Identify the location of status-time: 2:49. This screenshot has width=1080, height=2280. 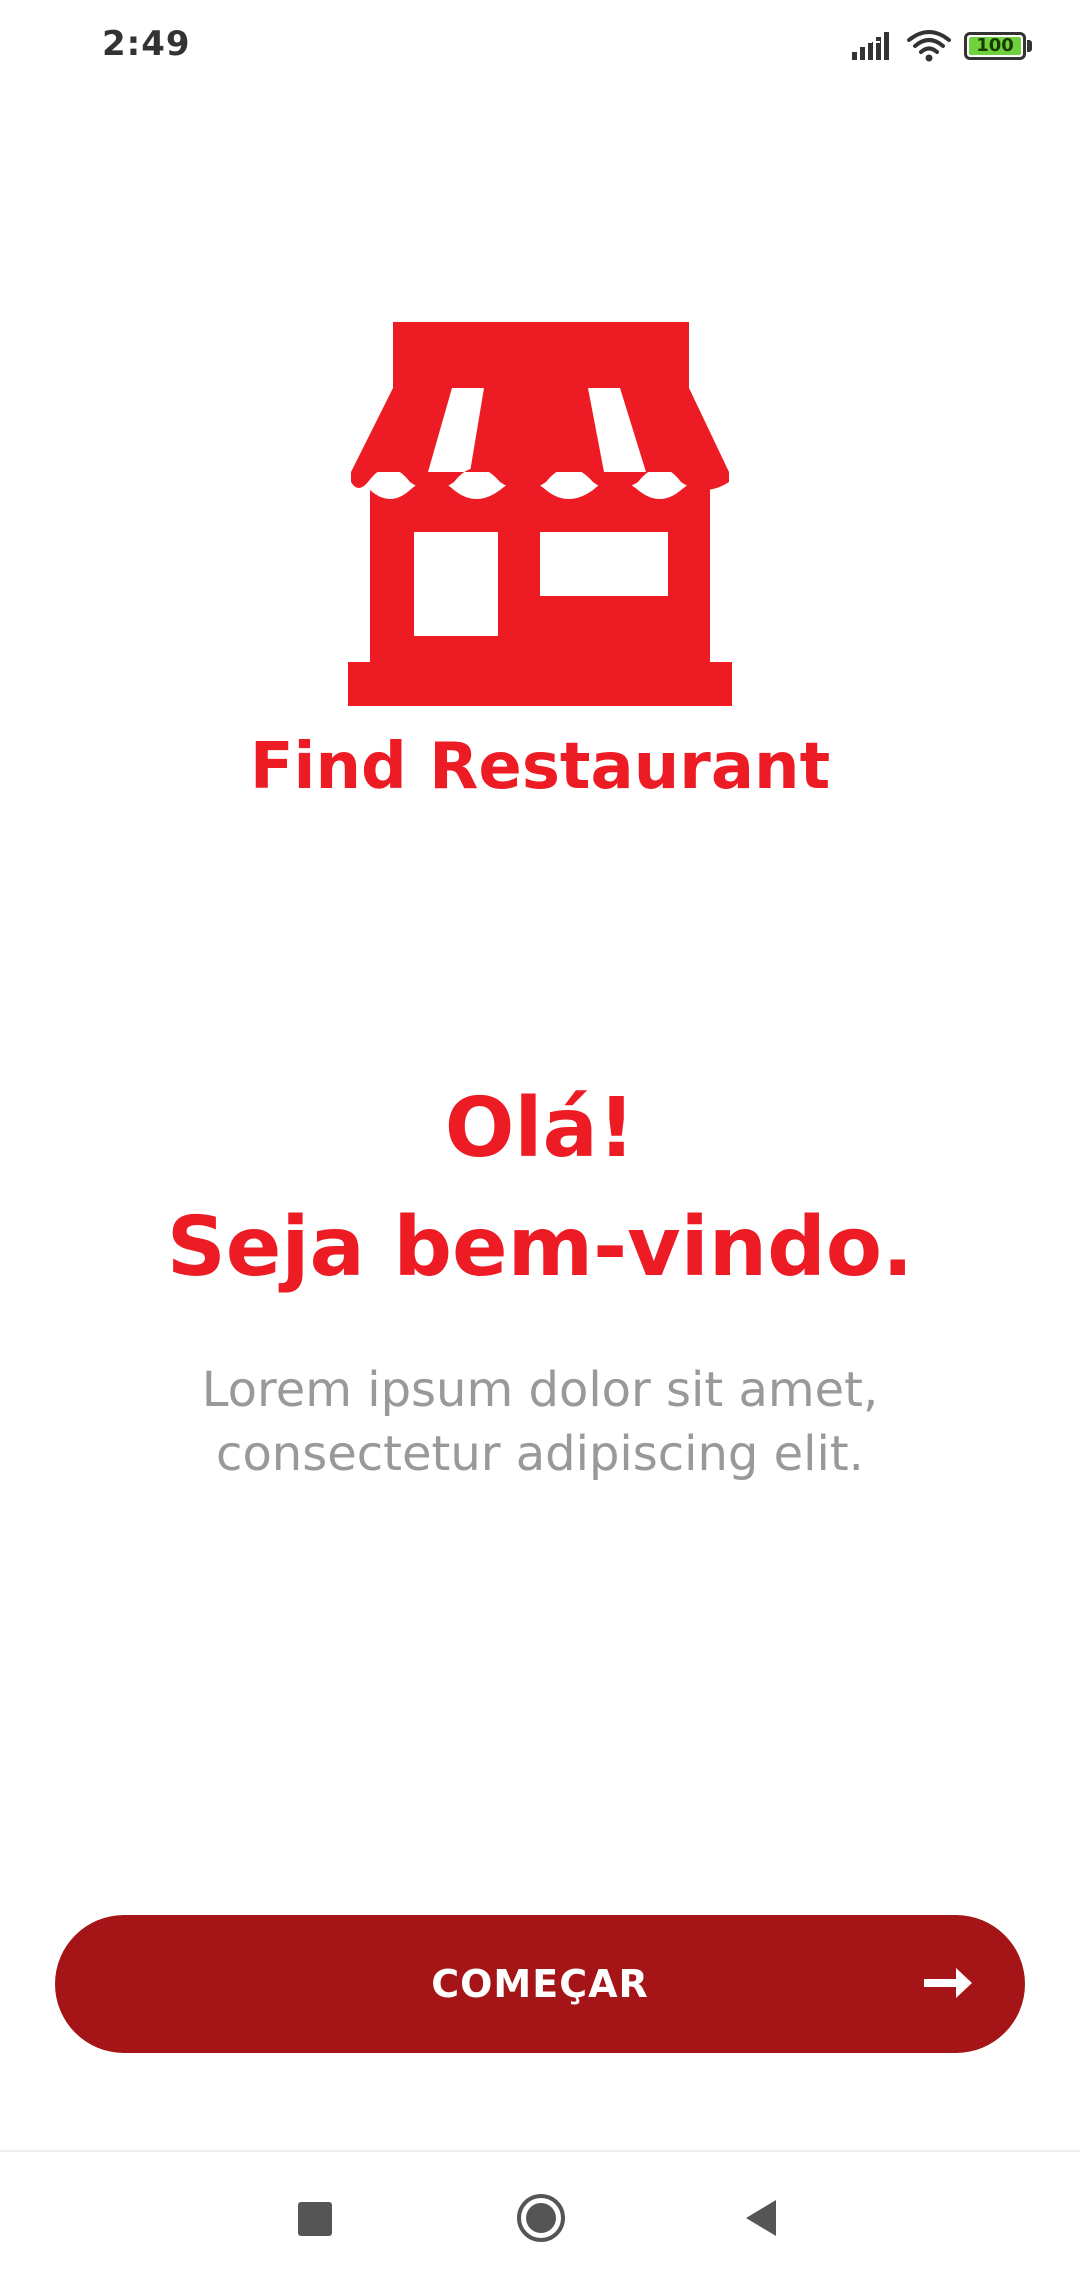
(146, 44).